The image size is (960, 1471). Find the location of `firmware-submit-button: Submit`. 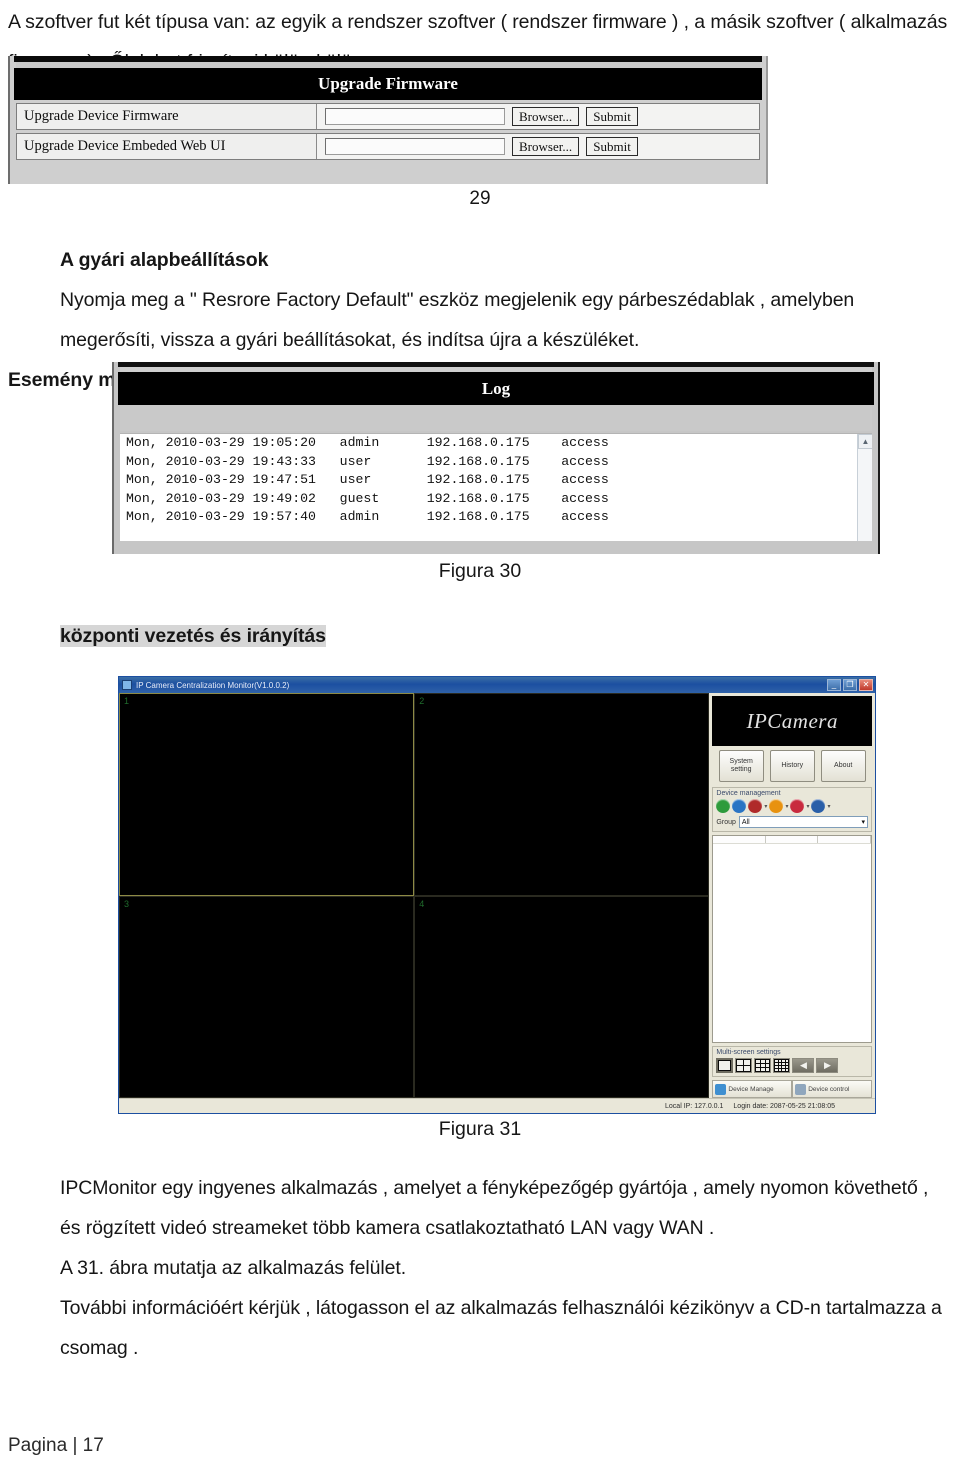

firmware-submit-button: Submit is located at coordinates (612, 116).